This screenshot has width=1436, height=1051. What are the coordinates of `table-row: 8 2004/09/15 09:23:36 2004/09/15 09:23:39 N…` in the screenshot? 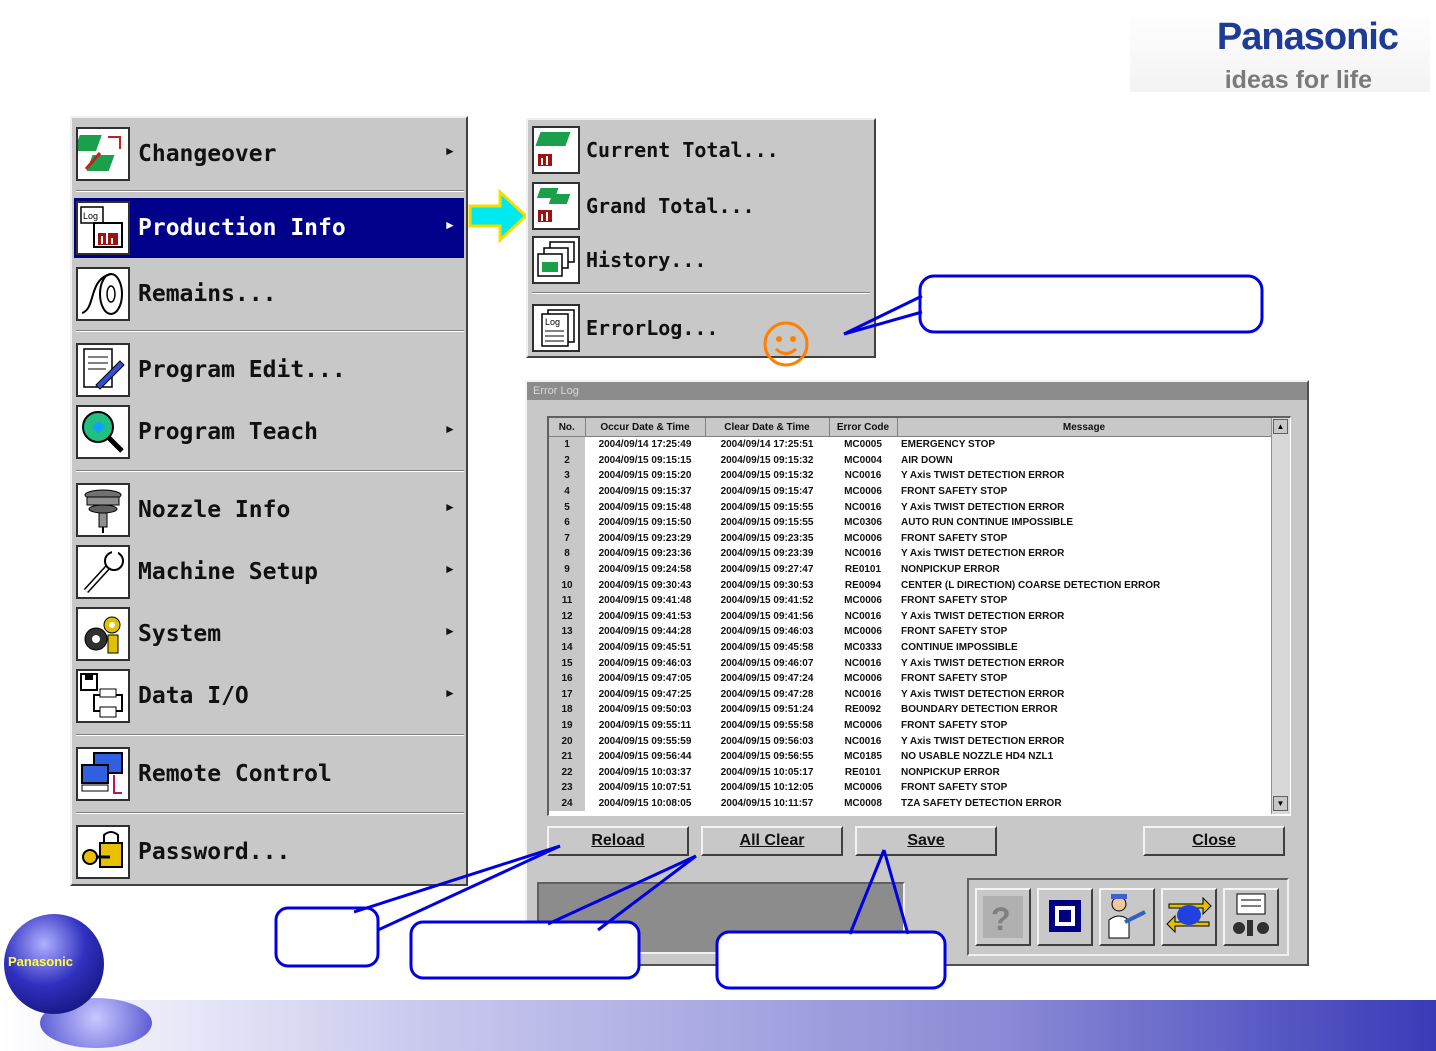 It's located at (910, 554).